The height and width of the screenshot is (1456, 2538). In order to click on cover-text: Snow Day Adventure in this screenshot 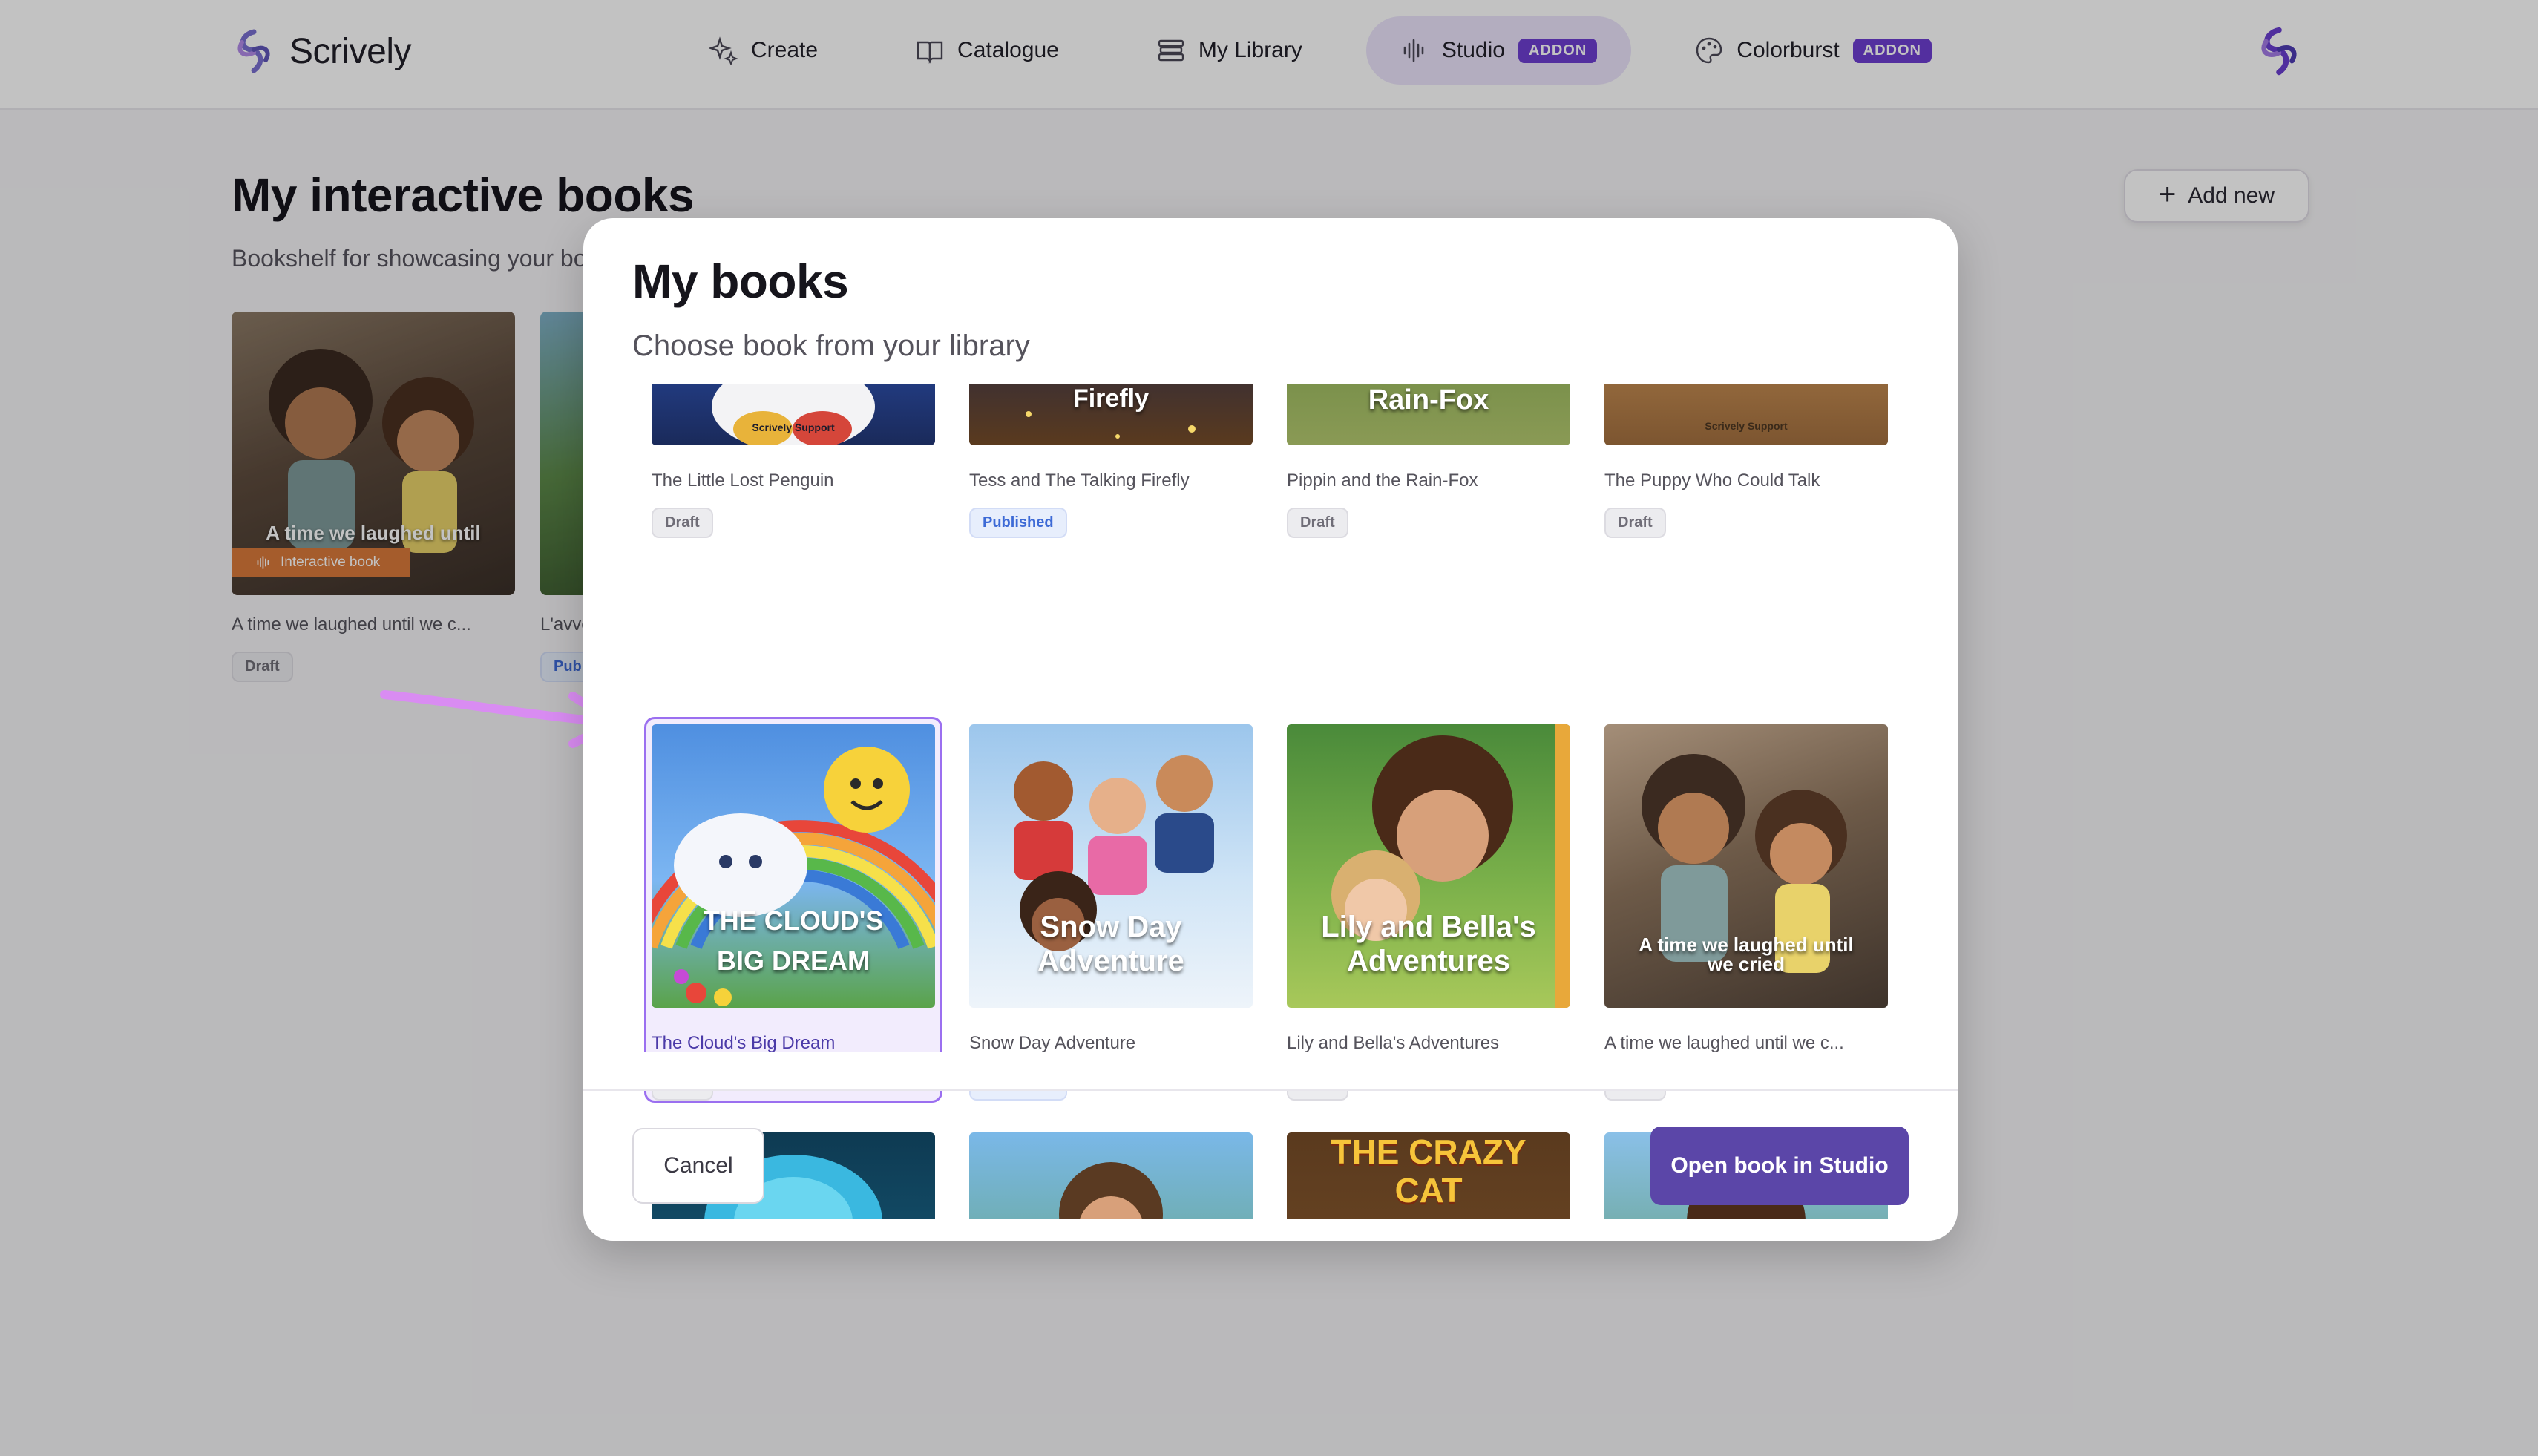, I will do `click(1110, 944)`.